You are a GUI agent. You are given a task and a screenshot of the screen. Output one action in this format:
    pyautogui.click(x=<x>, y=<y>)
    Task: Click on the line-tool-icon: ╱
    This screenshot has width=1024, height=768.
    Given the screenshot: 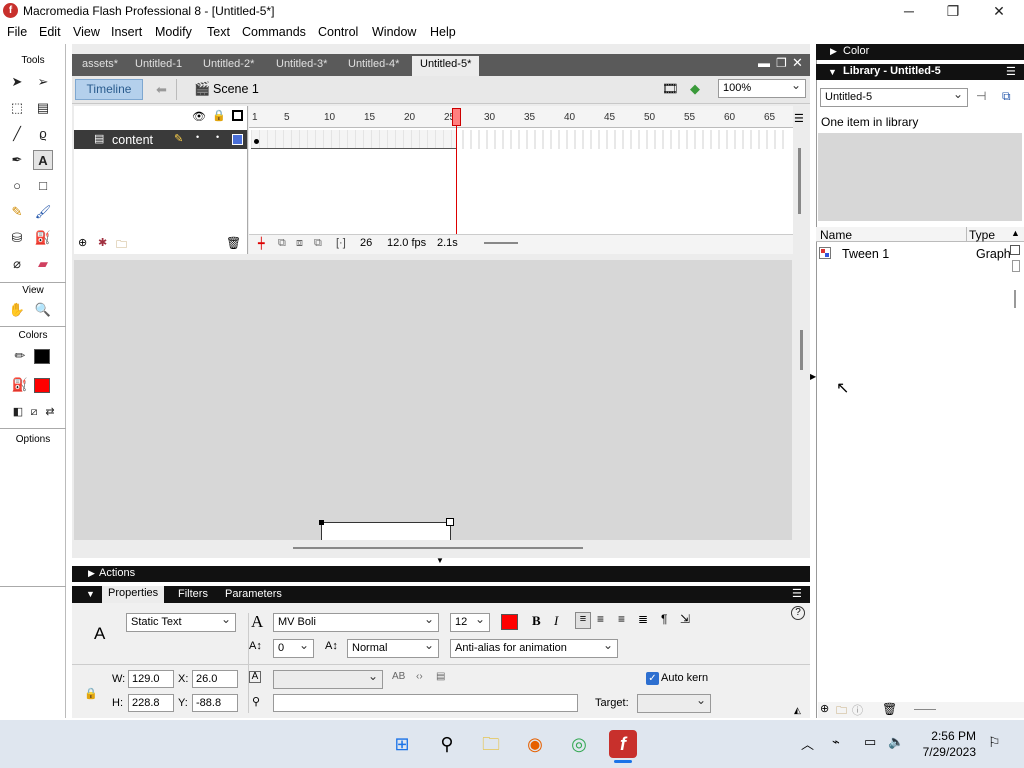 What is the action you would take?
    pyautogui.click(x=17, y=134)
    